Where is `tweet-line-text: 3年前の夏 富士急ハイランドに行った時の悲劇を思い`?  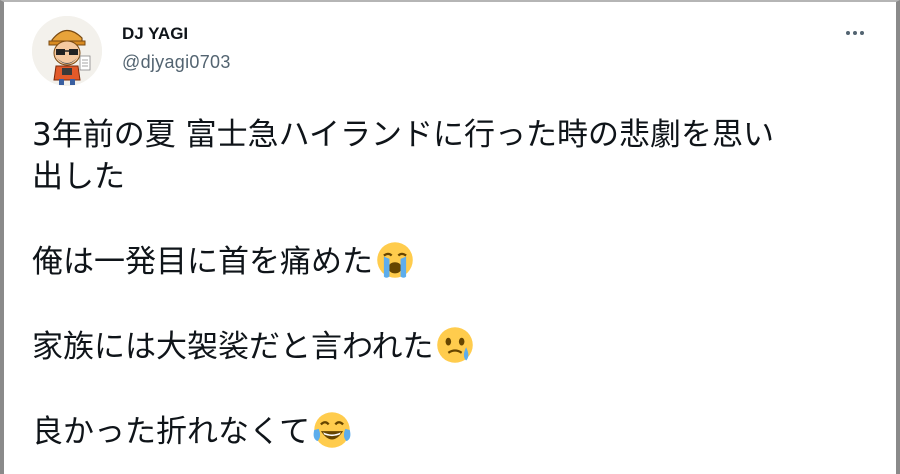 tweet-line-text: 3年前の夏 富士急ハイランドに行った時の悲劇を思い is located at coordinates (403, 135).